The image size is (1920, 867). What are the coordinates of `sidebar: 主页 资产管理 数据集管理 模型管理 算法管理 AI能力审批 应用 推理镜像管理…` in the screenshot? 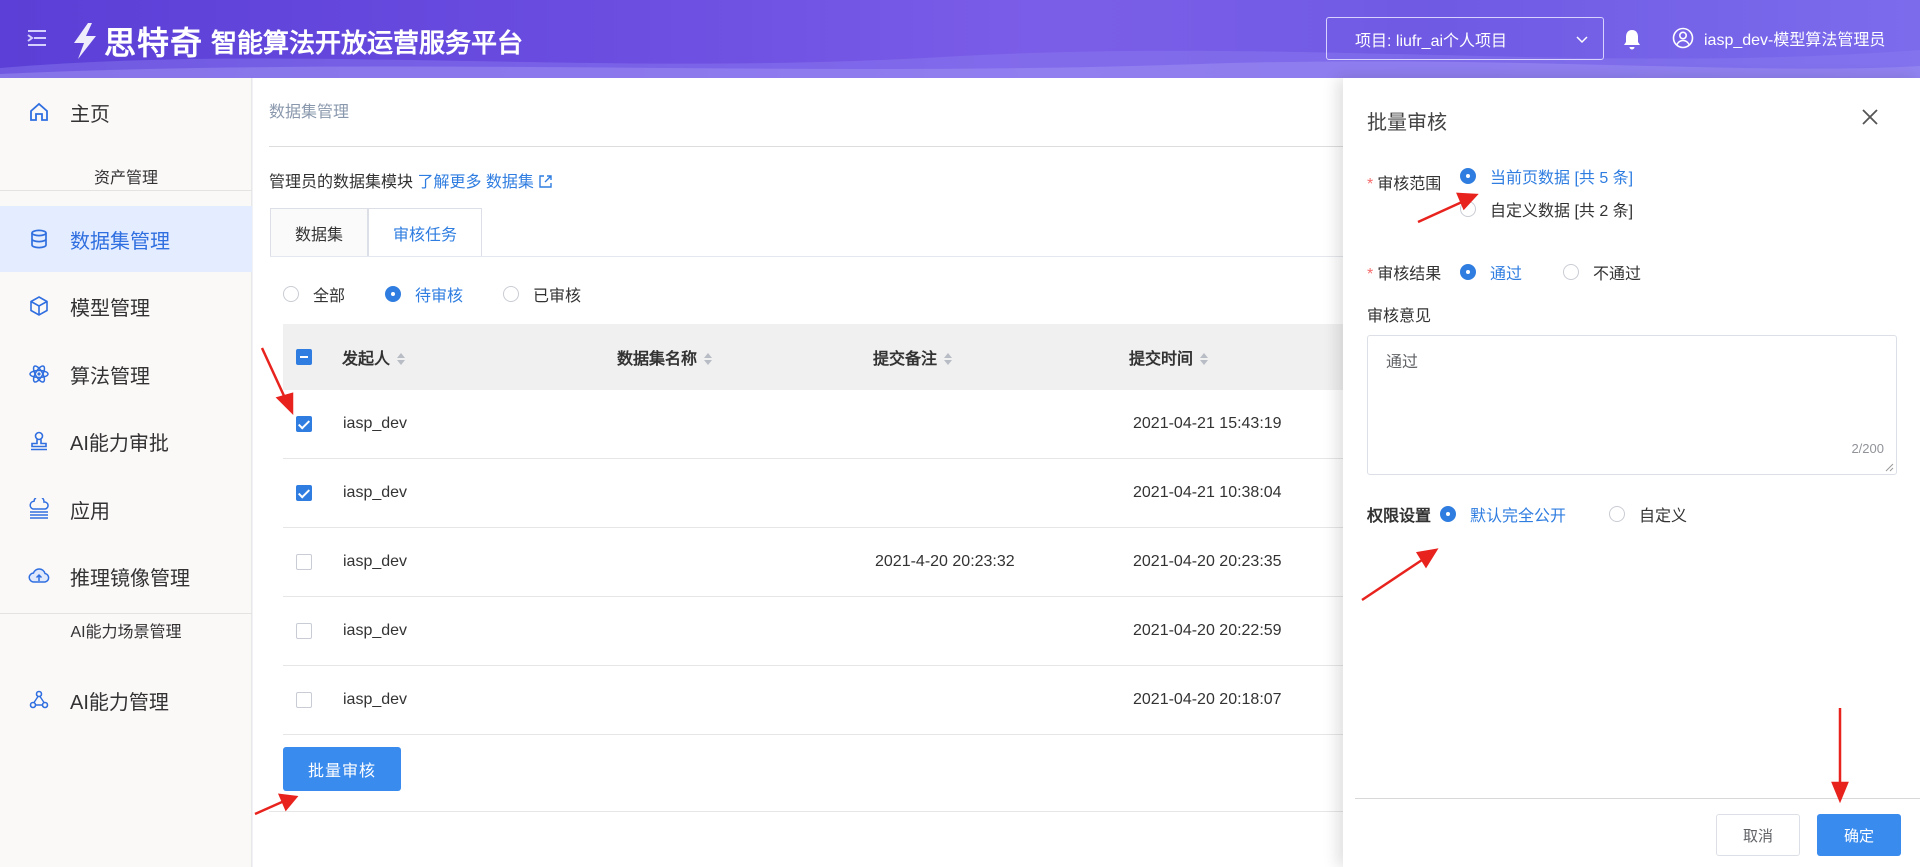 It's located at (126, 472).